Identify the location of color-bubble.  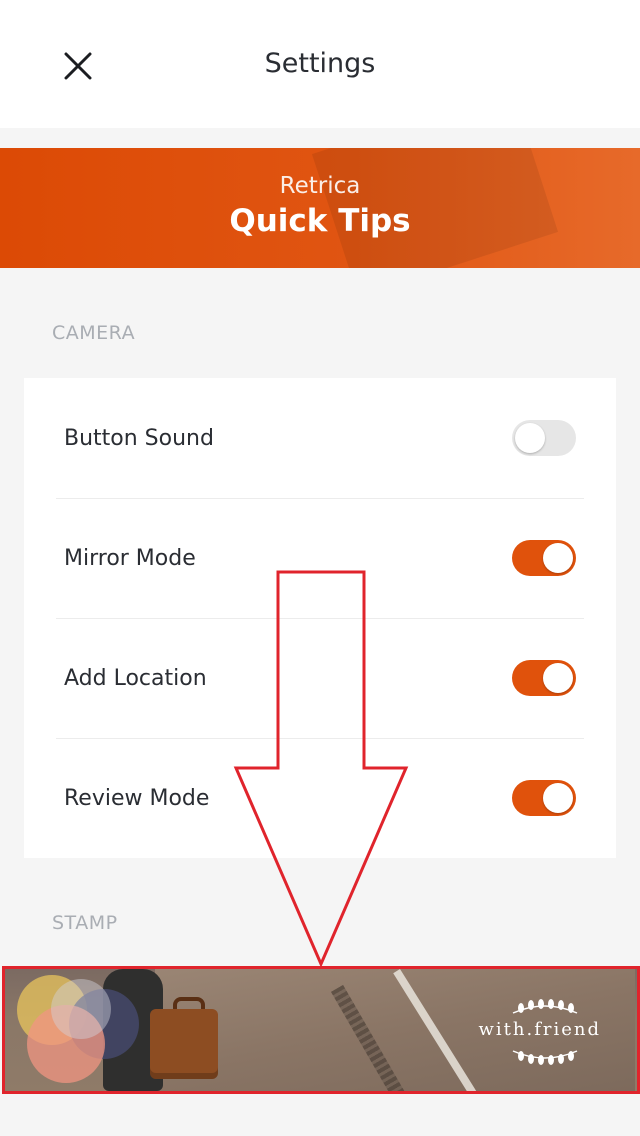
(81, 1009).